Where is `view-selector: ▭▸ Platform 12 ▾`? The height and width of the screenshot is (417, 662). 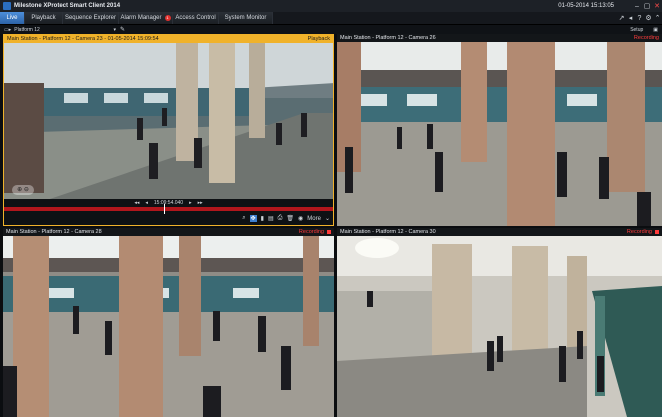 view-selector: ▭▸ Platform 12 ▾ is located at coordinates (60, 30).